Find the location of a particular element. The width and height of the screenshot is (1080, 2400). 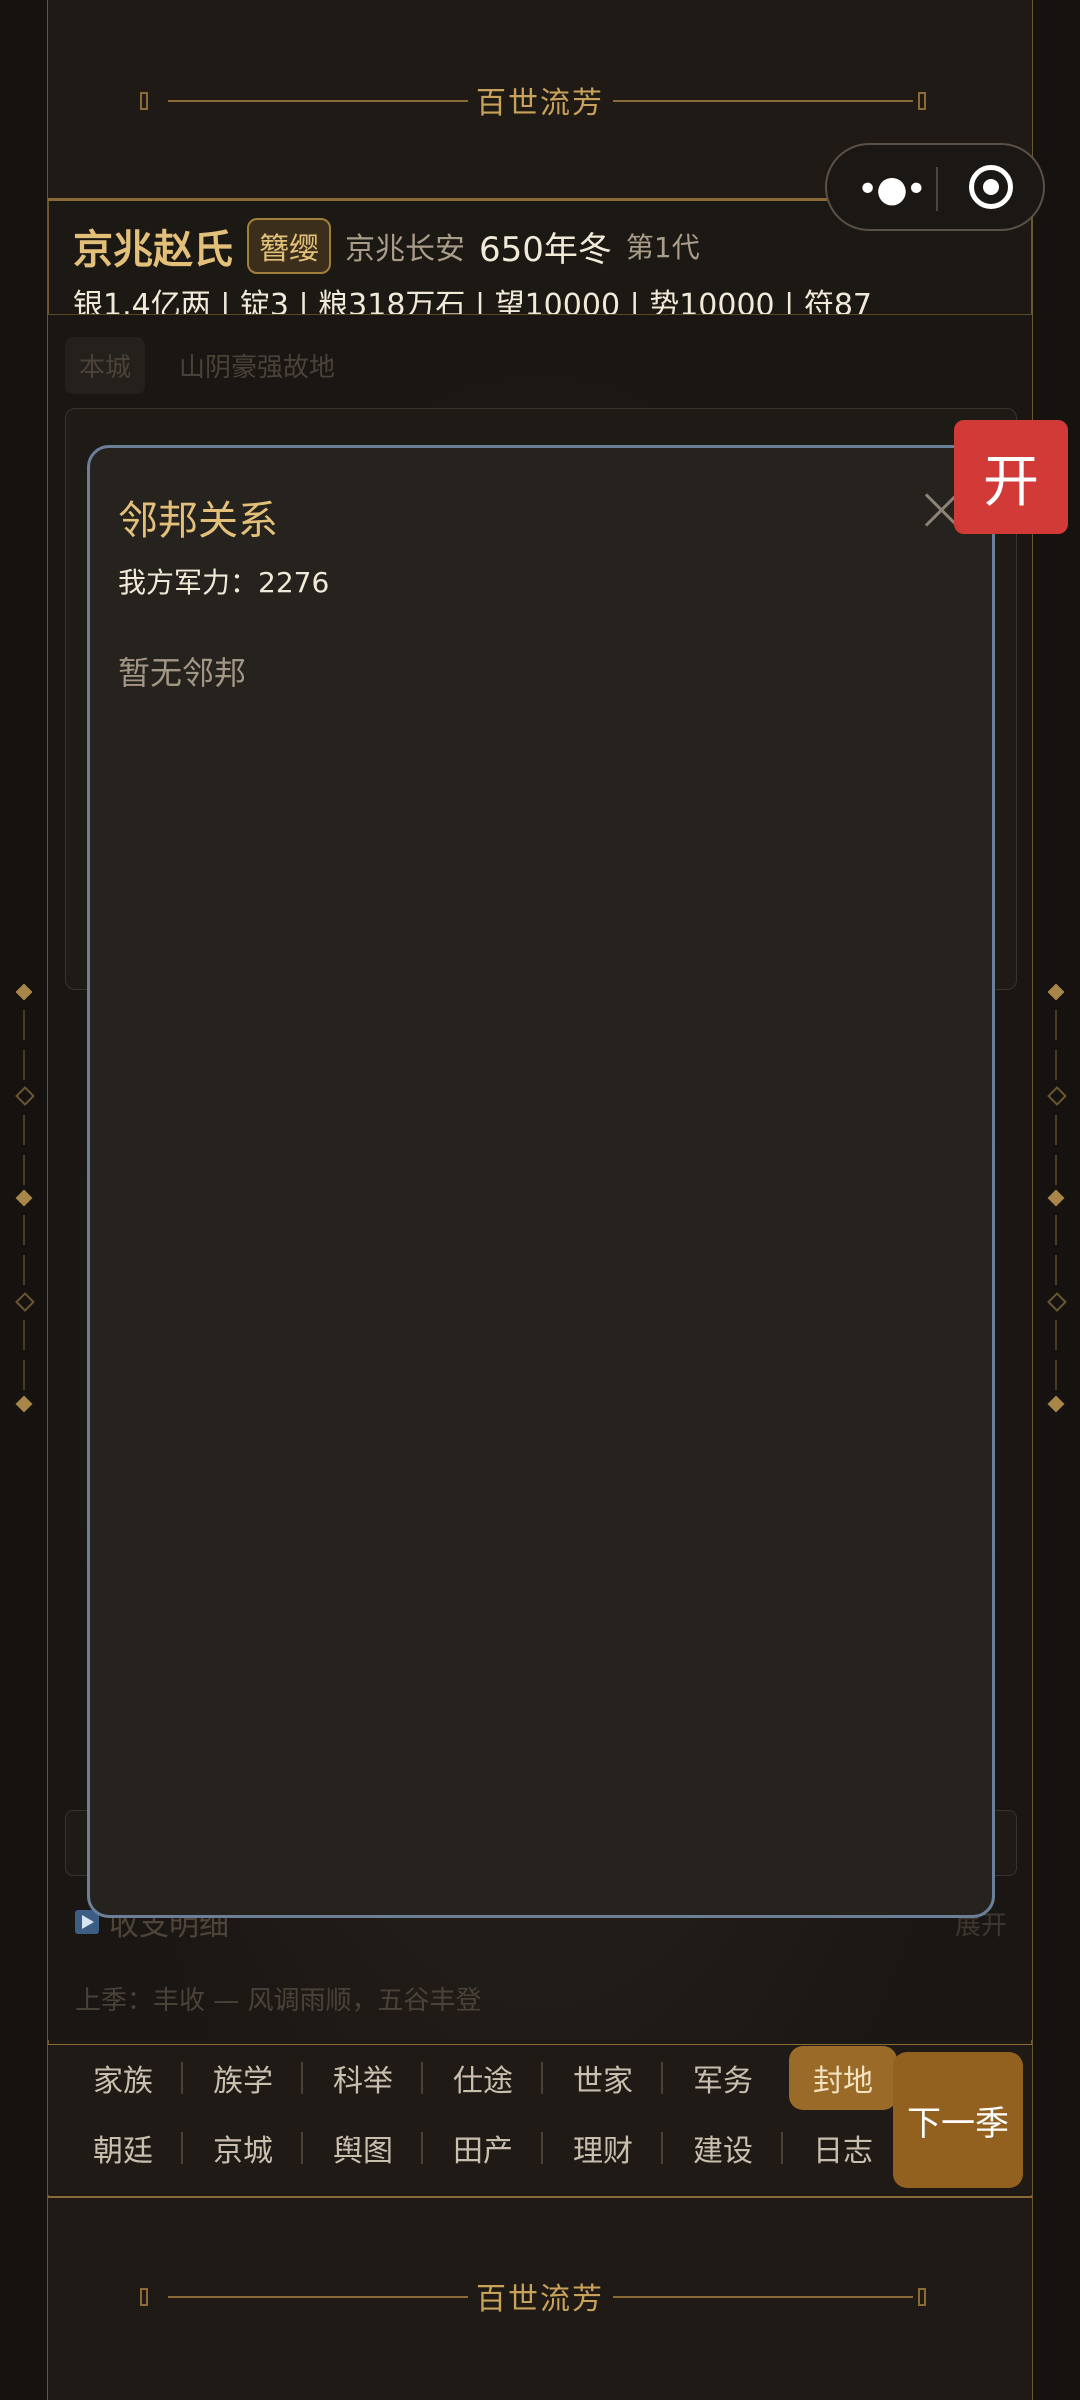

nav-item: 舆图 is located at coordinates (363, 2148).